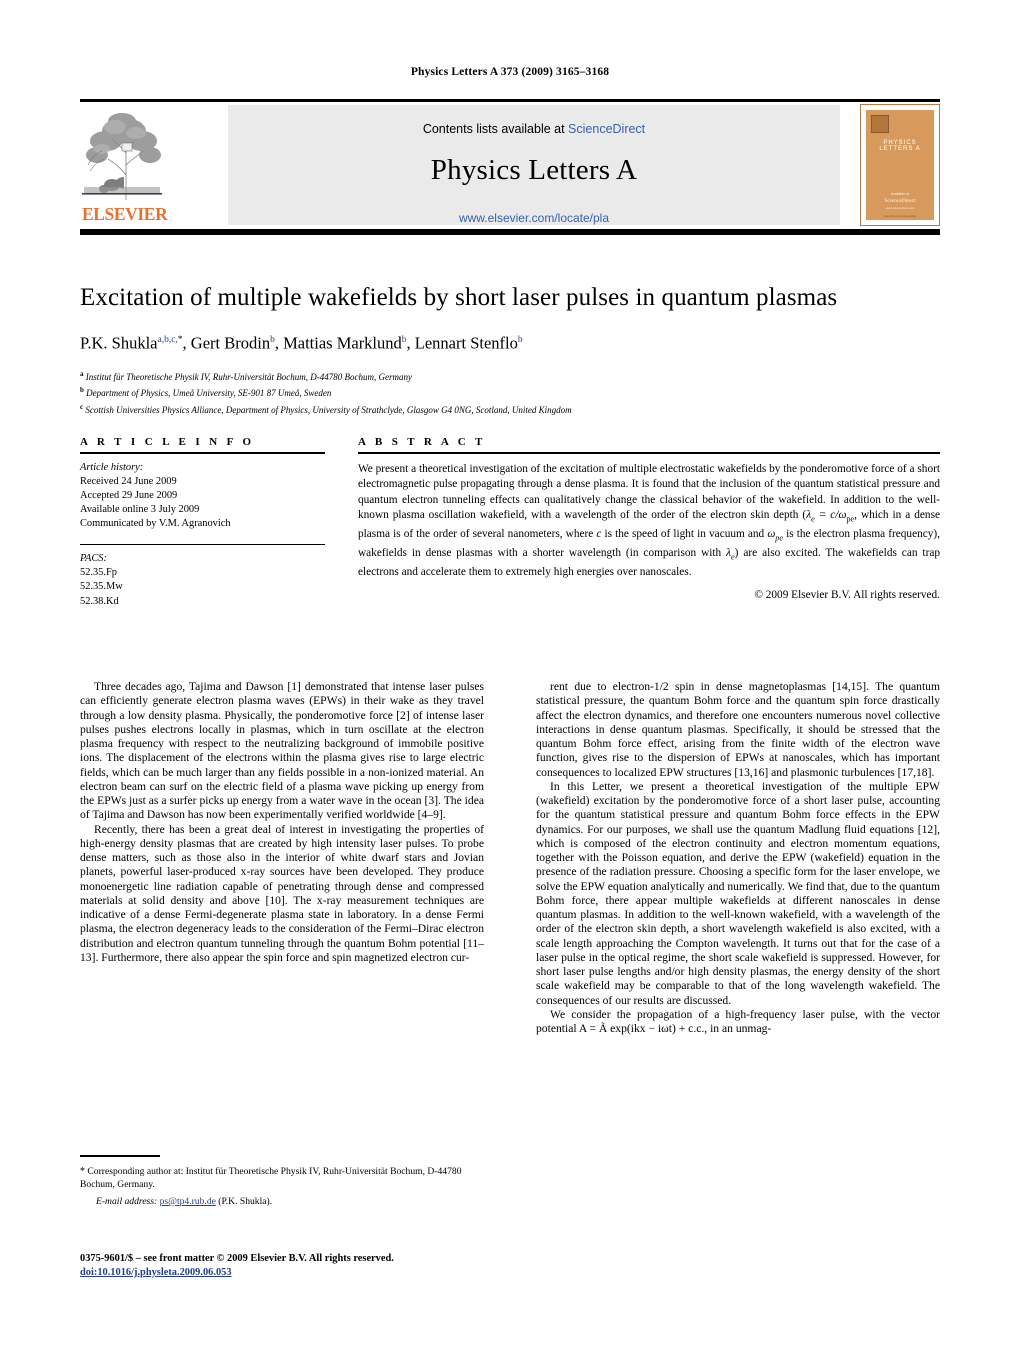 This screenshot has height=1351, width=1020. Describe the element at coordinates (82, 374) in the screenshot. I see `affiliation-mark: a` at that location.